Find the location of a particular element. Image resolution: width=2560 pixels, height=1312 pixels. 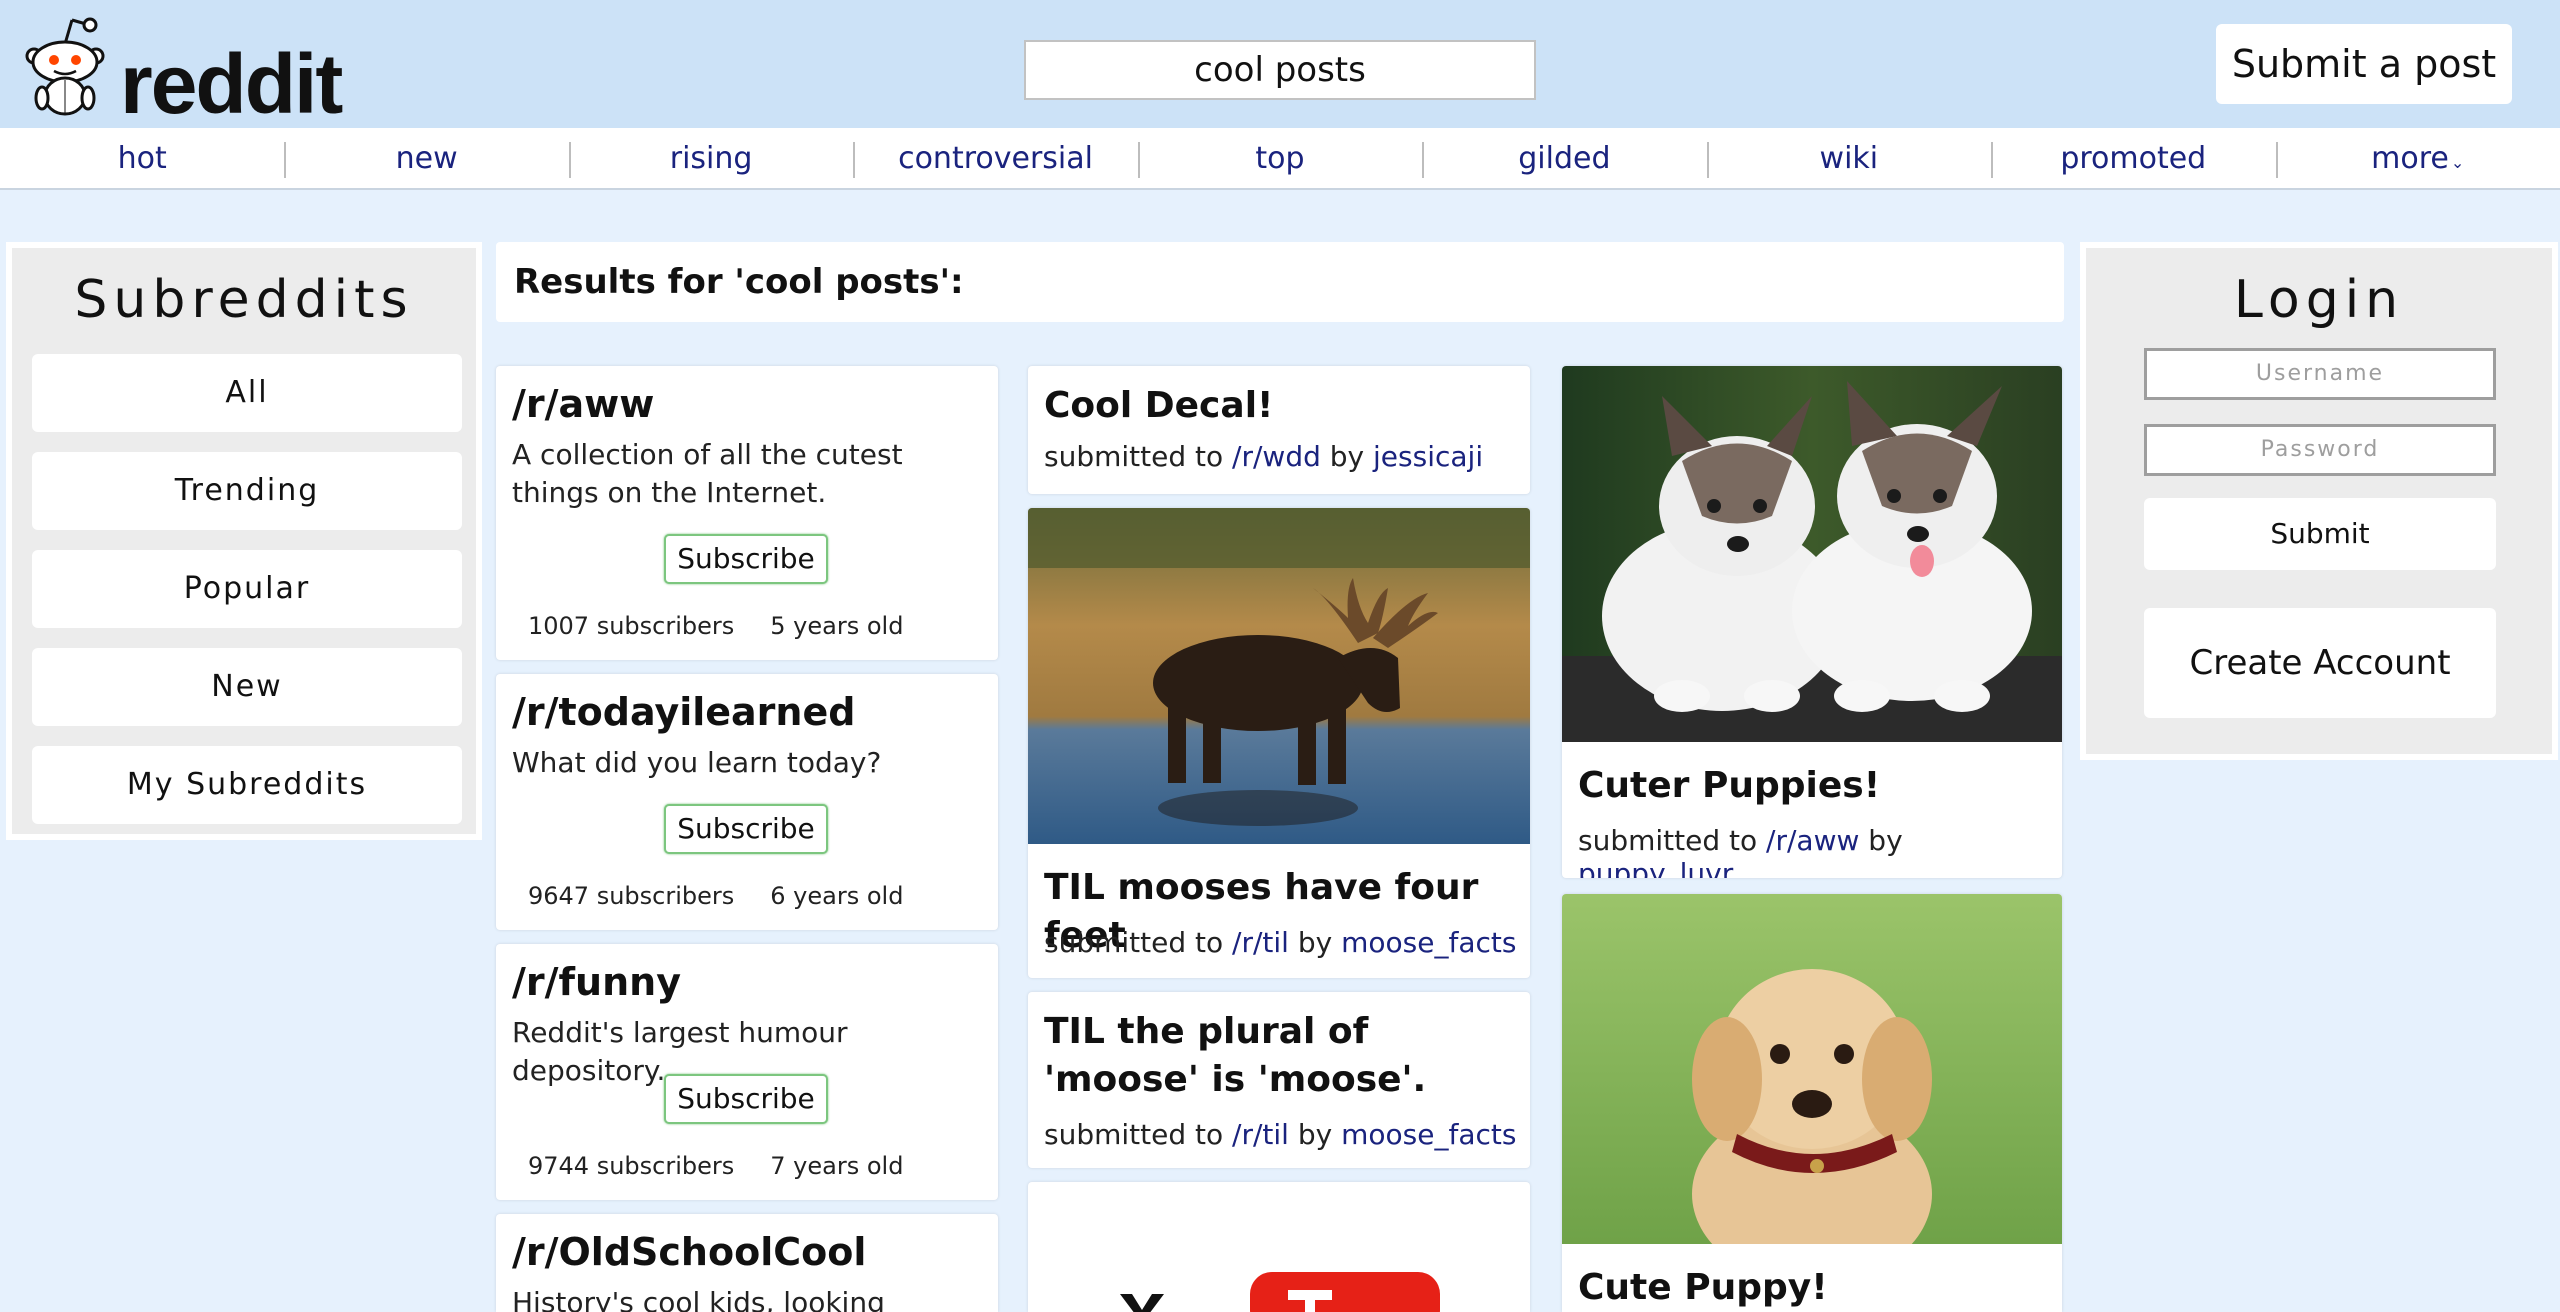

nav-item-hot: hot is located at coordinates (142, 158).